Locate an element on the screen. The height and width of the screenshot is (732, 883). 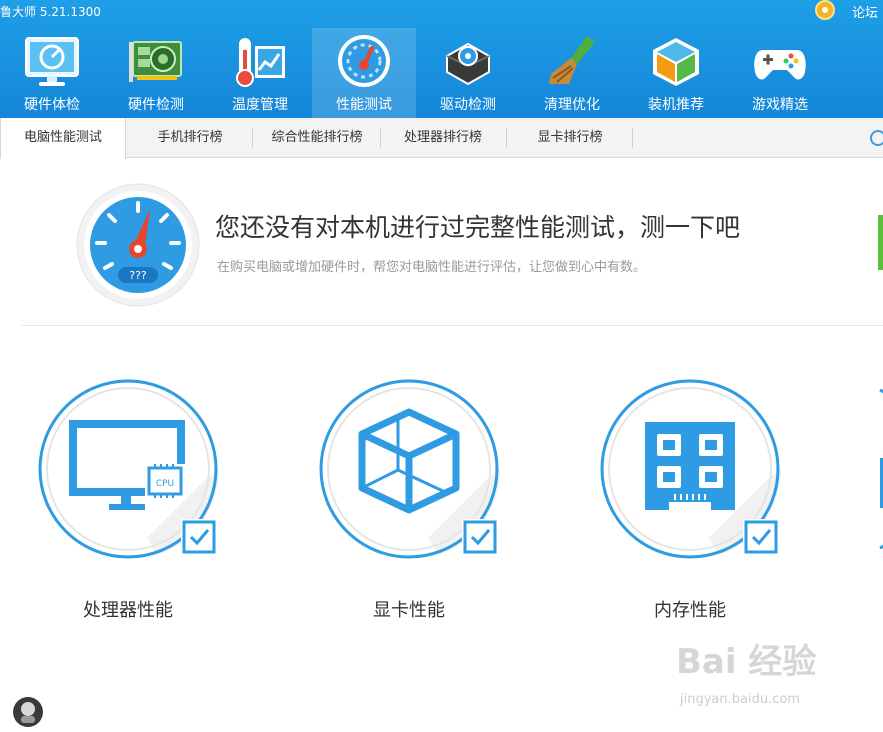
cube-icon is located at coordinates (676, 62).